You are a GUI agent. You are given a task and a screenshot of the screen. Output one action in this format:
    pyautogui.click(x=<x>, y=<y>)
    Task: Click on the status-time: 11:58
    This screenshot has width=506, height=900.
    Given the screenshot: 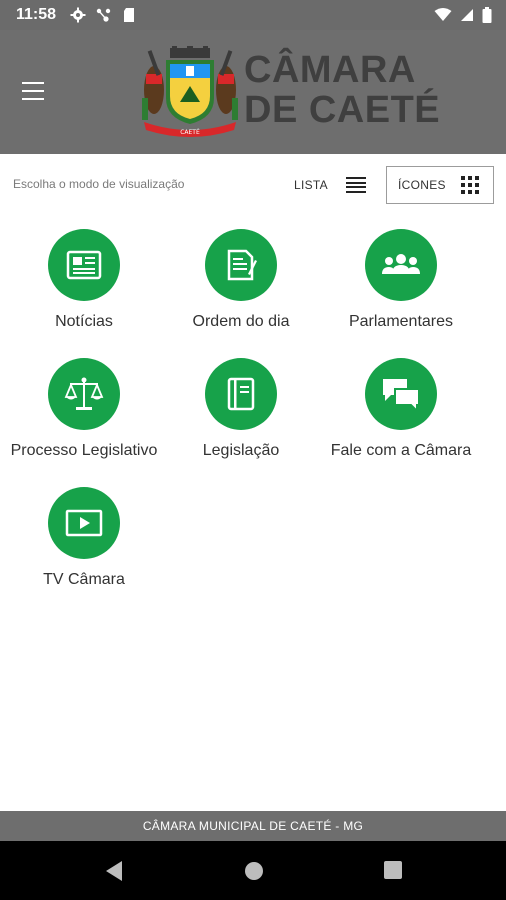 What is the action you would take?
    pyautogui.click(x=36, y=14)
    